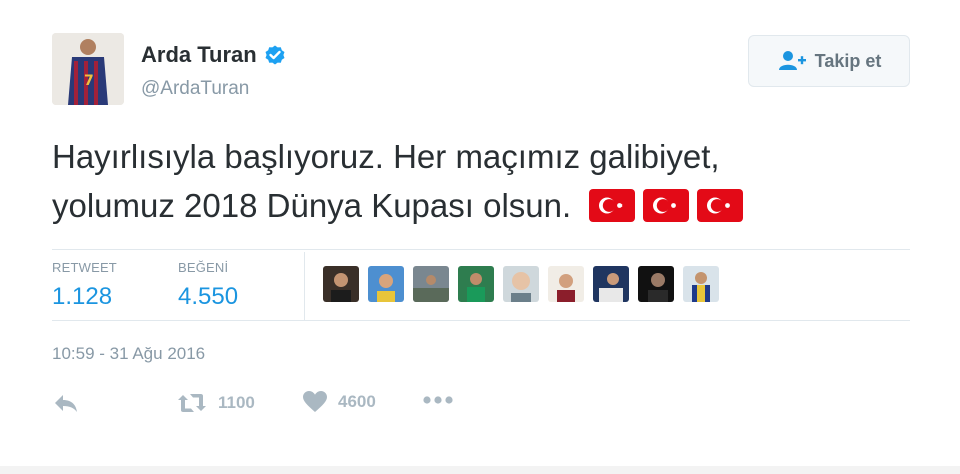  What do you see at coordinates (792, 60) in the screenshot?
I see `add-user-icon` at bounding box center [792, 60].